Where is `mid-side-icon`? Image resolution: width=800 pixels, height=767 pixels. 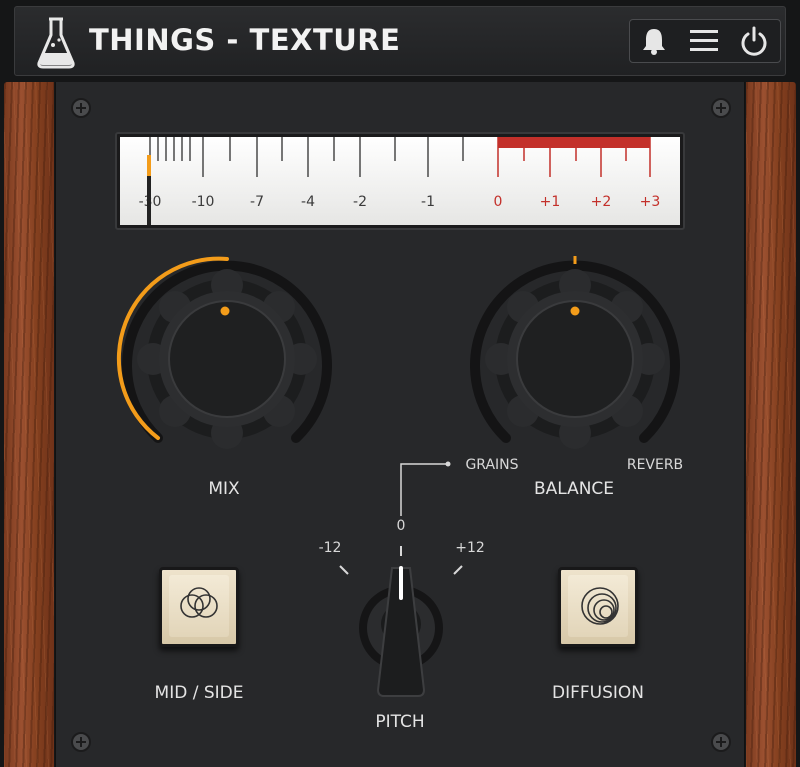
mid-side-icon is located at coordinates (199, 602).